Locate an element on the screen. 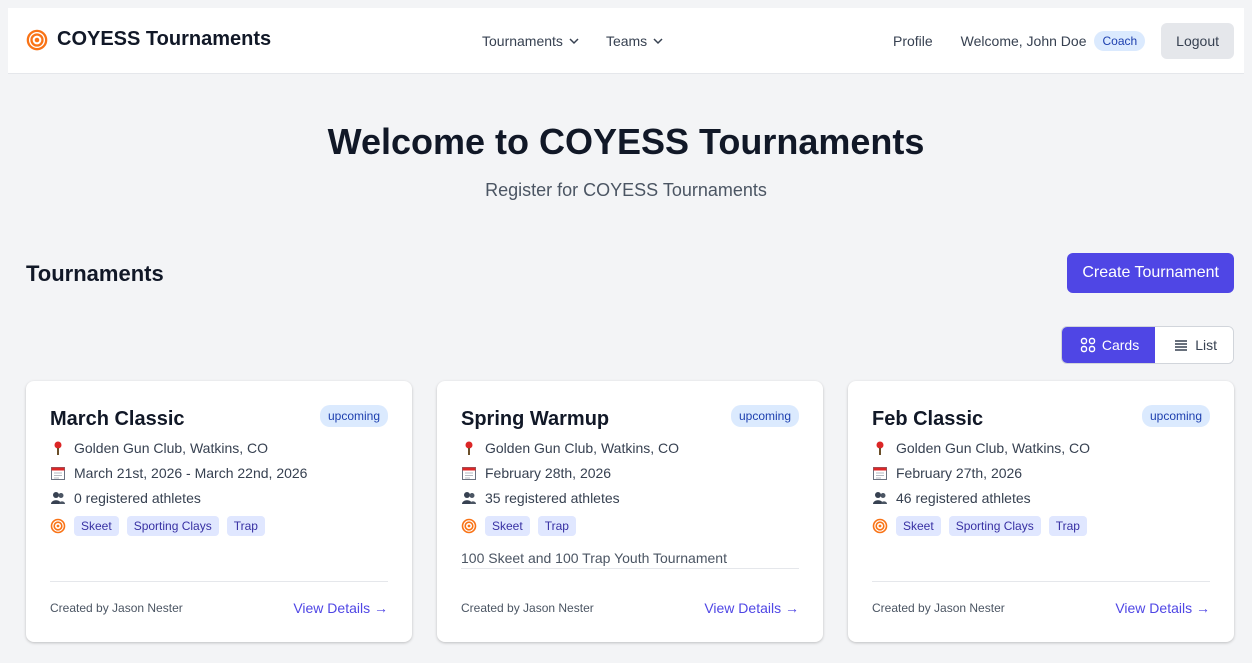 Image resolution: width=1252 pixels, height=663 pixels. dates-row: February 28th, 2026 is located at coordinates (630, 473).